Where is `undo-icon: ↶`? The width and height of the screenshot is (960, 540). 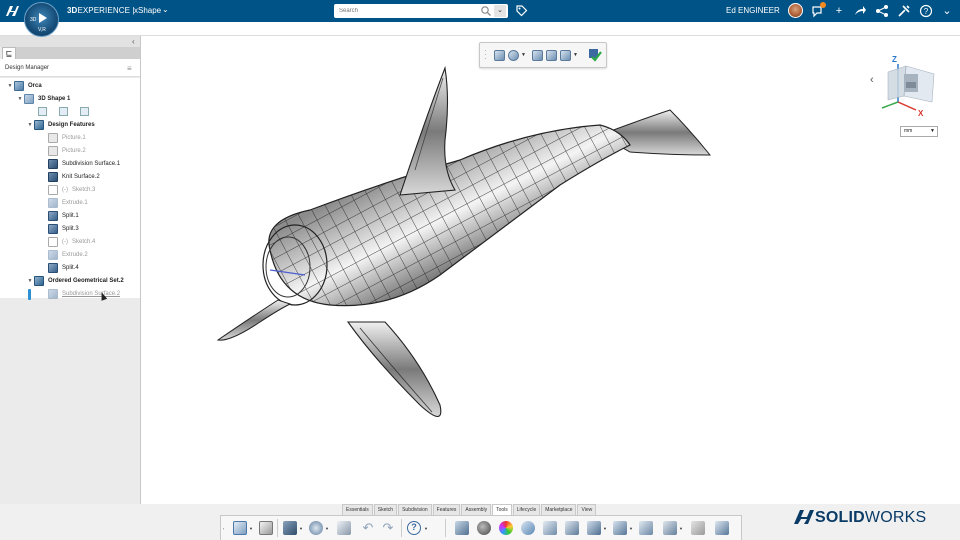 undo-icon: ↶ is located at coordinates (368, 528).